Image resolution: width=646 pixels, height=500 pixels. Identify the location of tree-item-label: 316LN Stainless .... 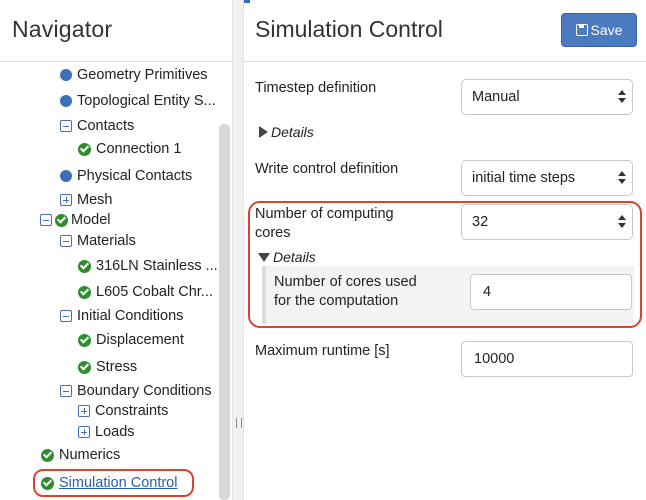
(157, 266).